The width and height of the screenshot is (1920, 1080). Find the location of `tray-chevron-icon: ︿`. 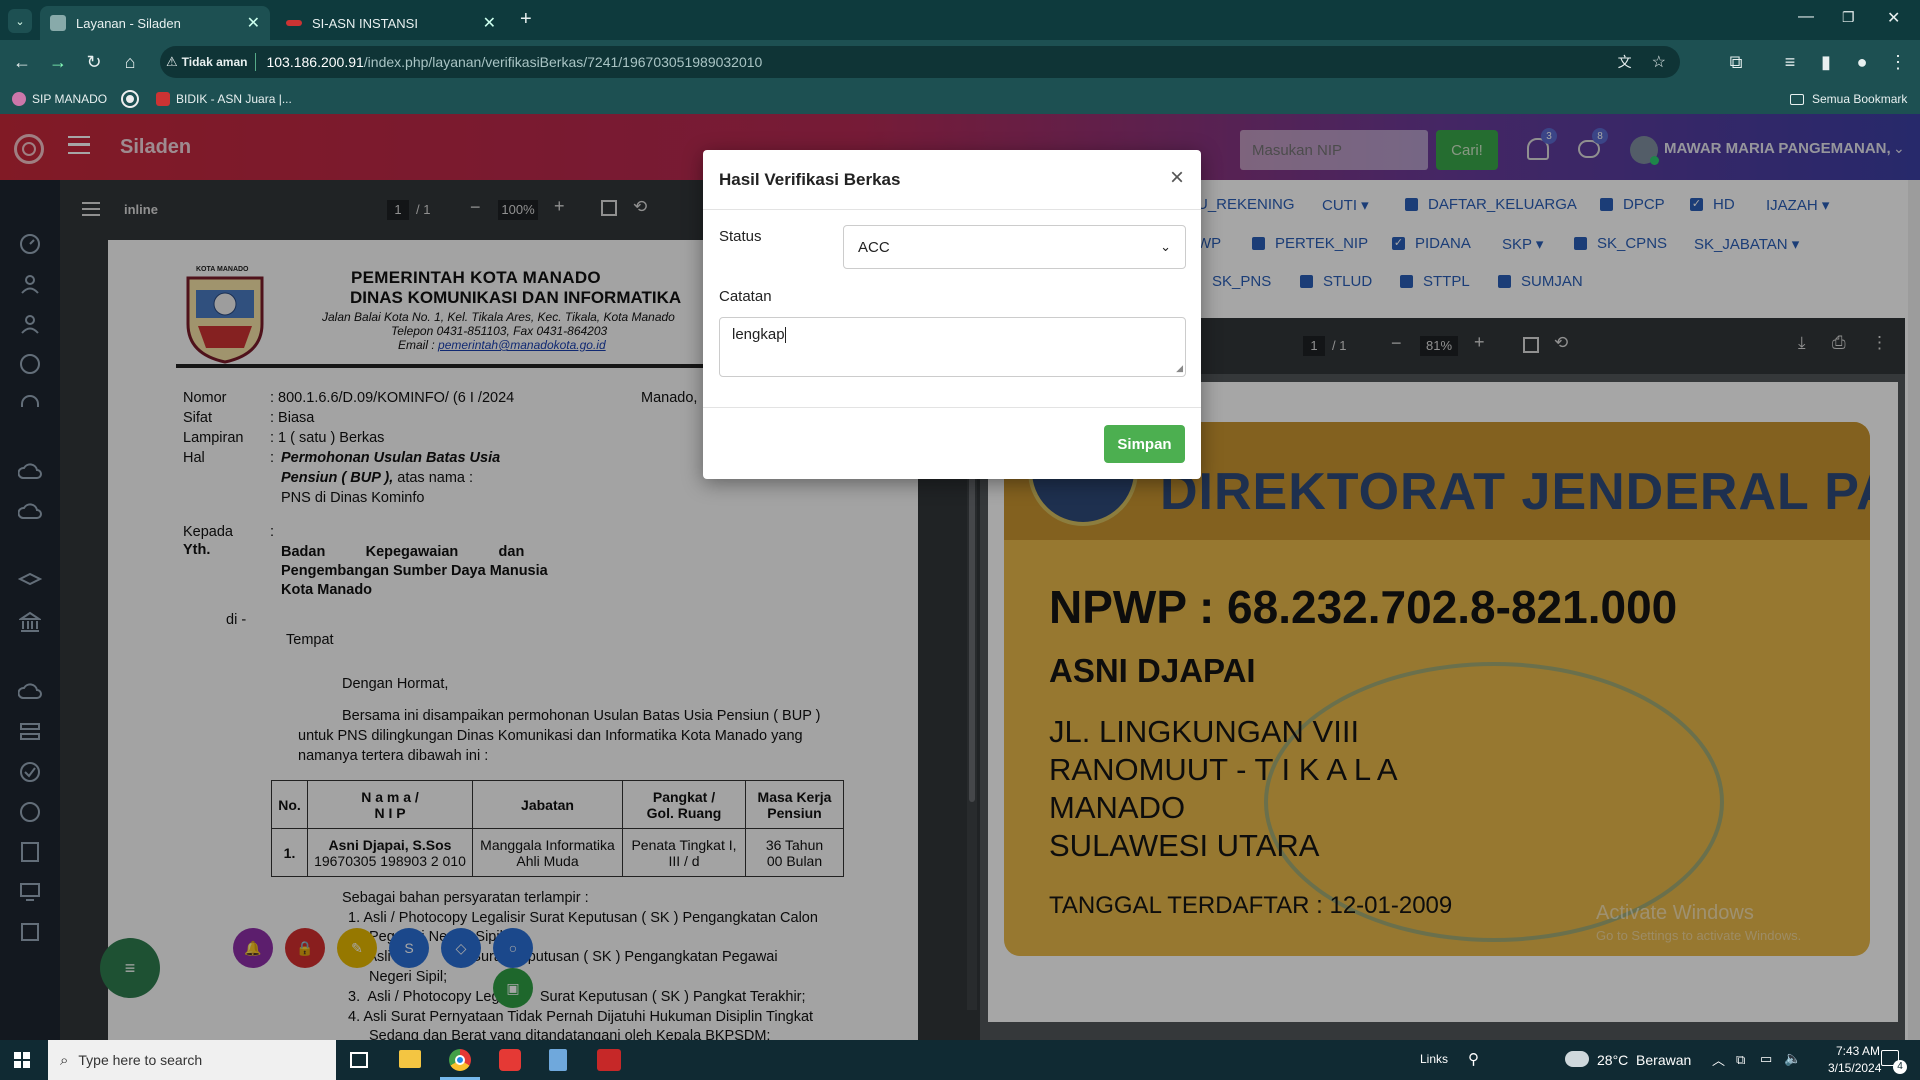

tray-chevron-icon: ︿ is located at coordinates (1718, 1059).